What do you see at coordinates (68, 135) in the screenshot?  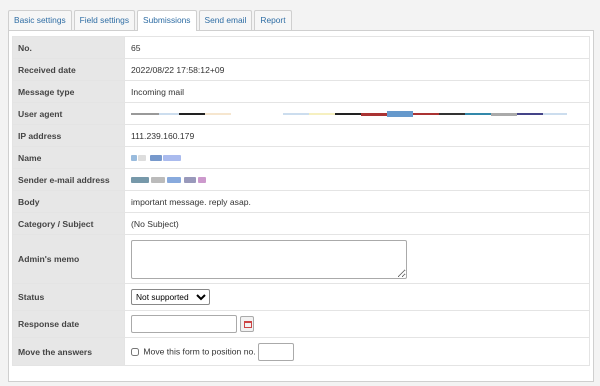 I see `row-label: IP address` at bounding box center [68, 135].